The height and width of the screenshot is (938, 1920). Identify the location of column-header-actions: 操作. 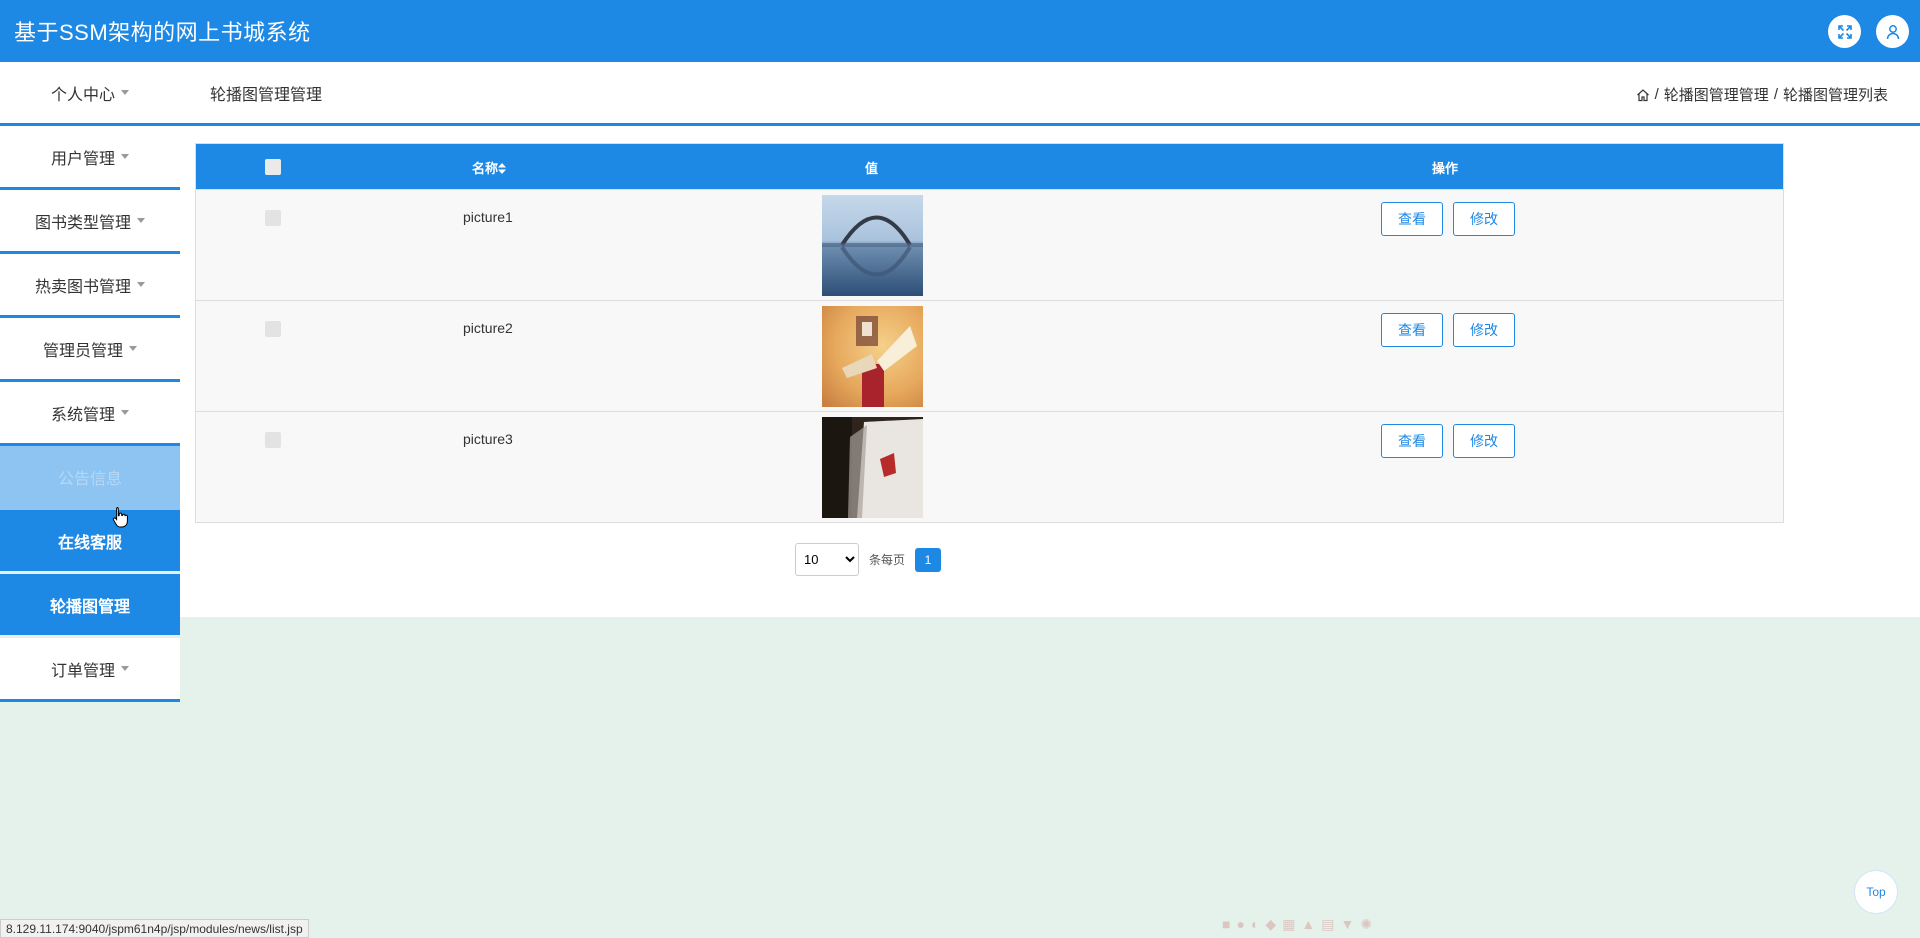
(1445, 168).